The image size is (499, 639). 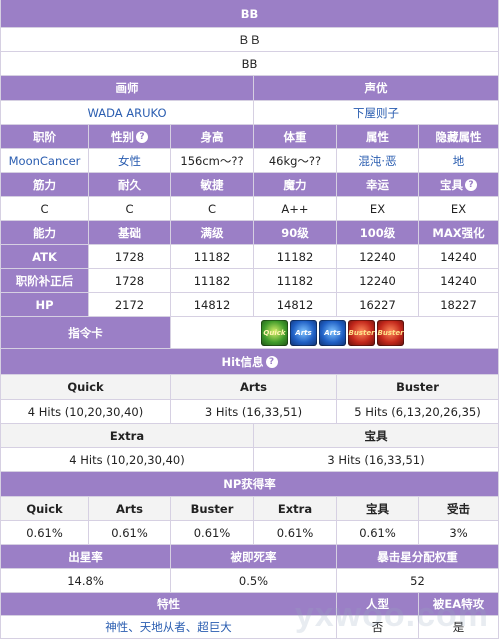 I want to click on staff-header-row: 画师 声优, so click(x=249, y=88).